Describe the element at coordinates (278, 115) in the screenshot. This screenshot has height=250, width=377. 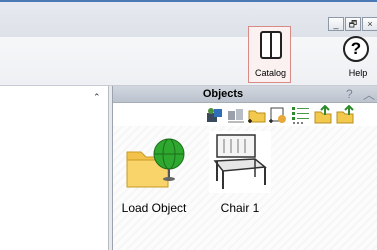
I see `add-object-icon` at that location.